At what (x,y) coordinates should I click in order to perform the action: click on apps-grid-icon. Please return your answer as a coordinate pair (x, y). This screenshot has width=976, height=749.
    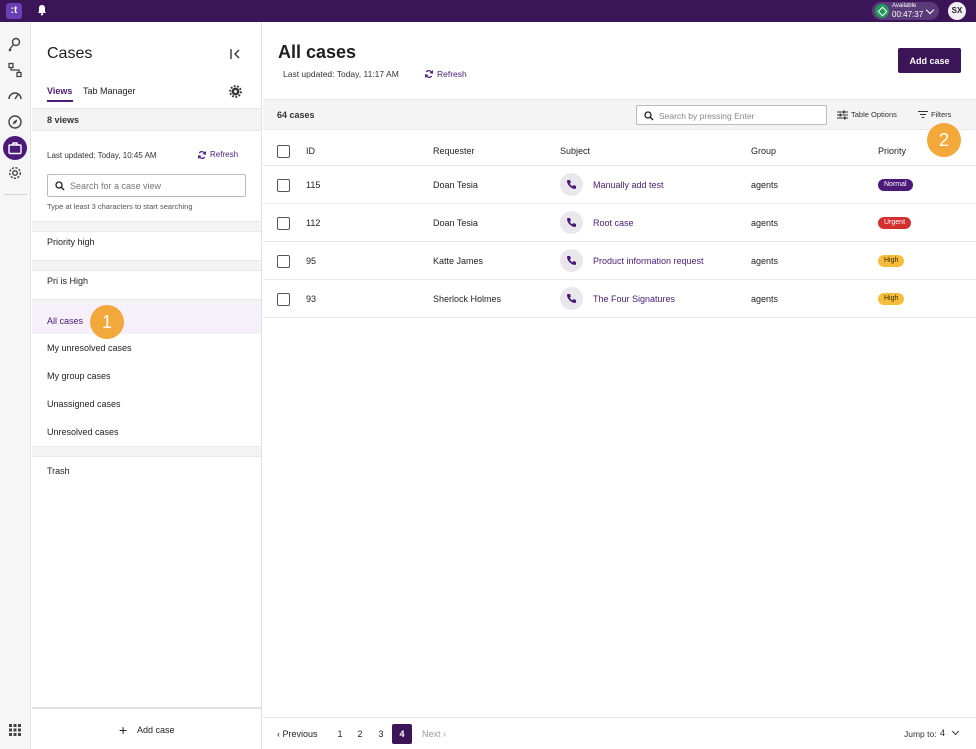
    Looking at the image, I should click on (15, 730).